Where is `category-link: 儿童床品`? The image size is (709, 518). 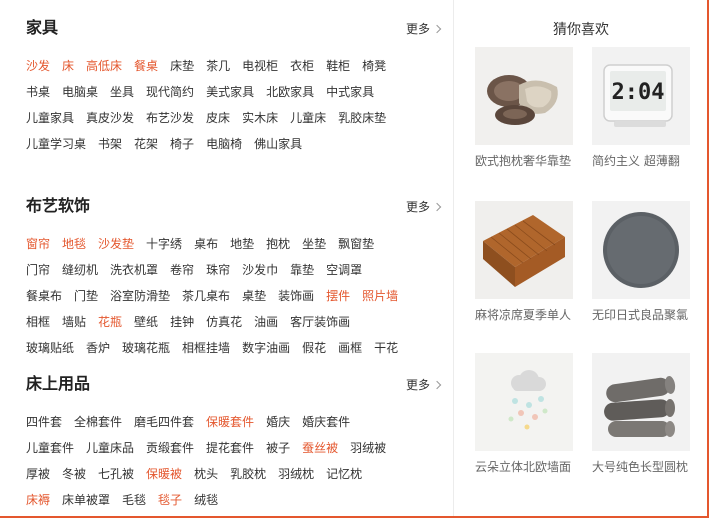 category-link: 儿童床品 is located at coordinates (110, 448).